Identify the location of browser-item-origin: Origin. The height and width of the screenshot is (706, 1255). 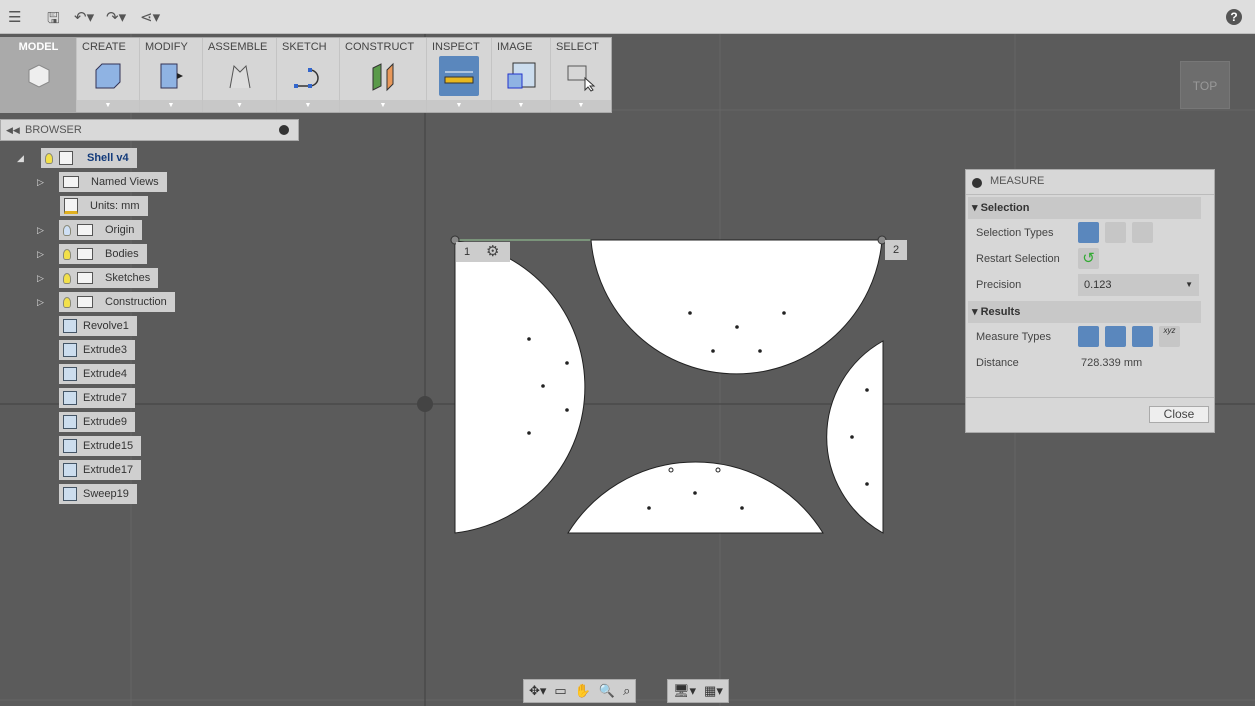
(101, 230).